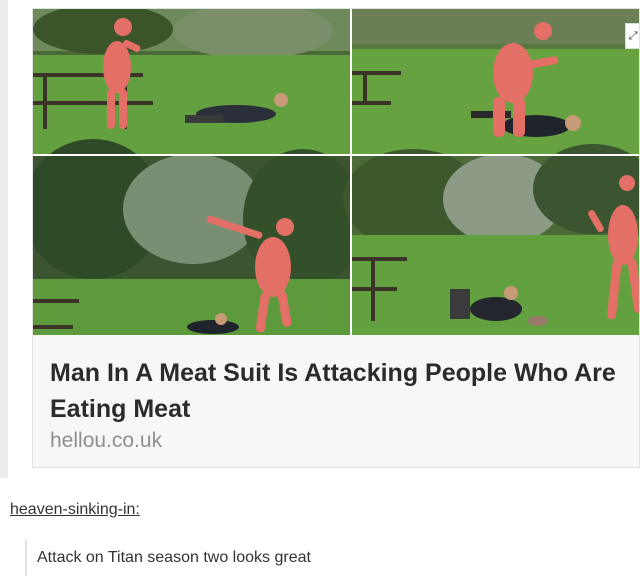  I want to click on reblog-comment-text: Attack on Titan season two looks great, so click(174, 557).